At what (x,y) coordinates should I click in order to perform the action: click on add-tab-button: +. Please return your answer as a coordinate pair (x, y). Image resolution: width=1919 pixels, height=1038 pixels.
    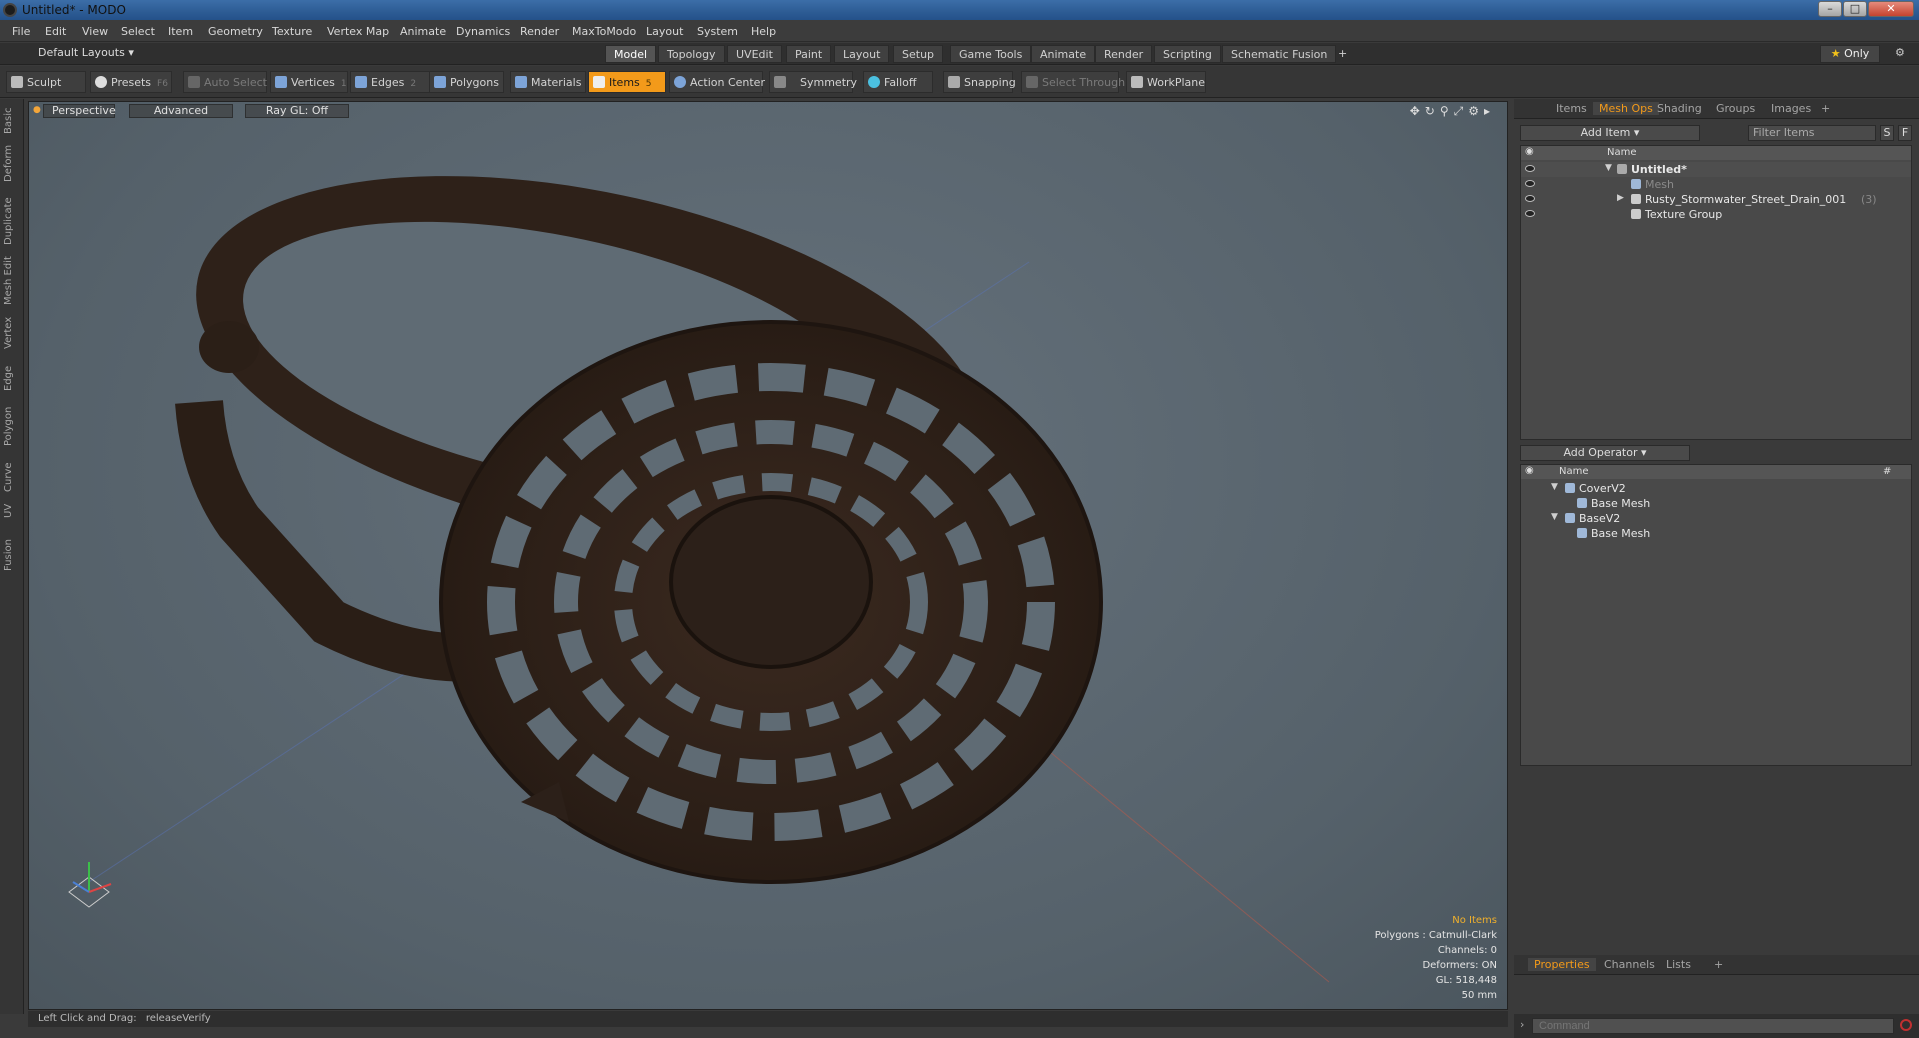
    Looking at the image, I should click on (1342, 54).